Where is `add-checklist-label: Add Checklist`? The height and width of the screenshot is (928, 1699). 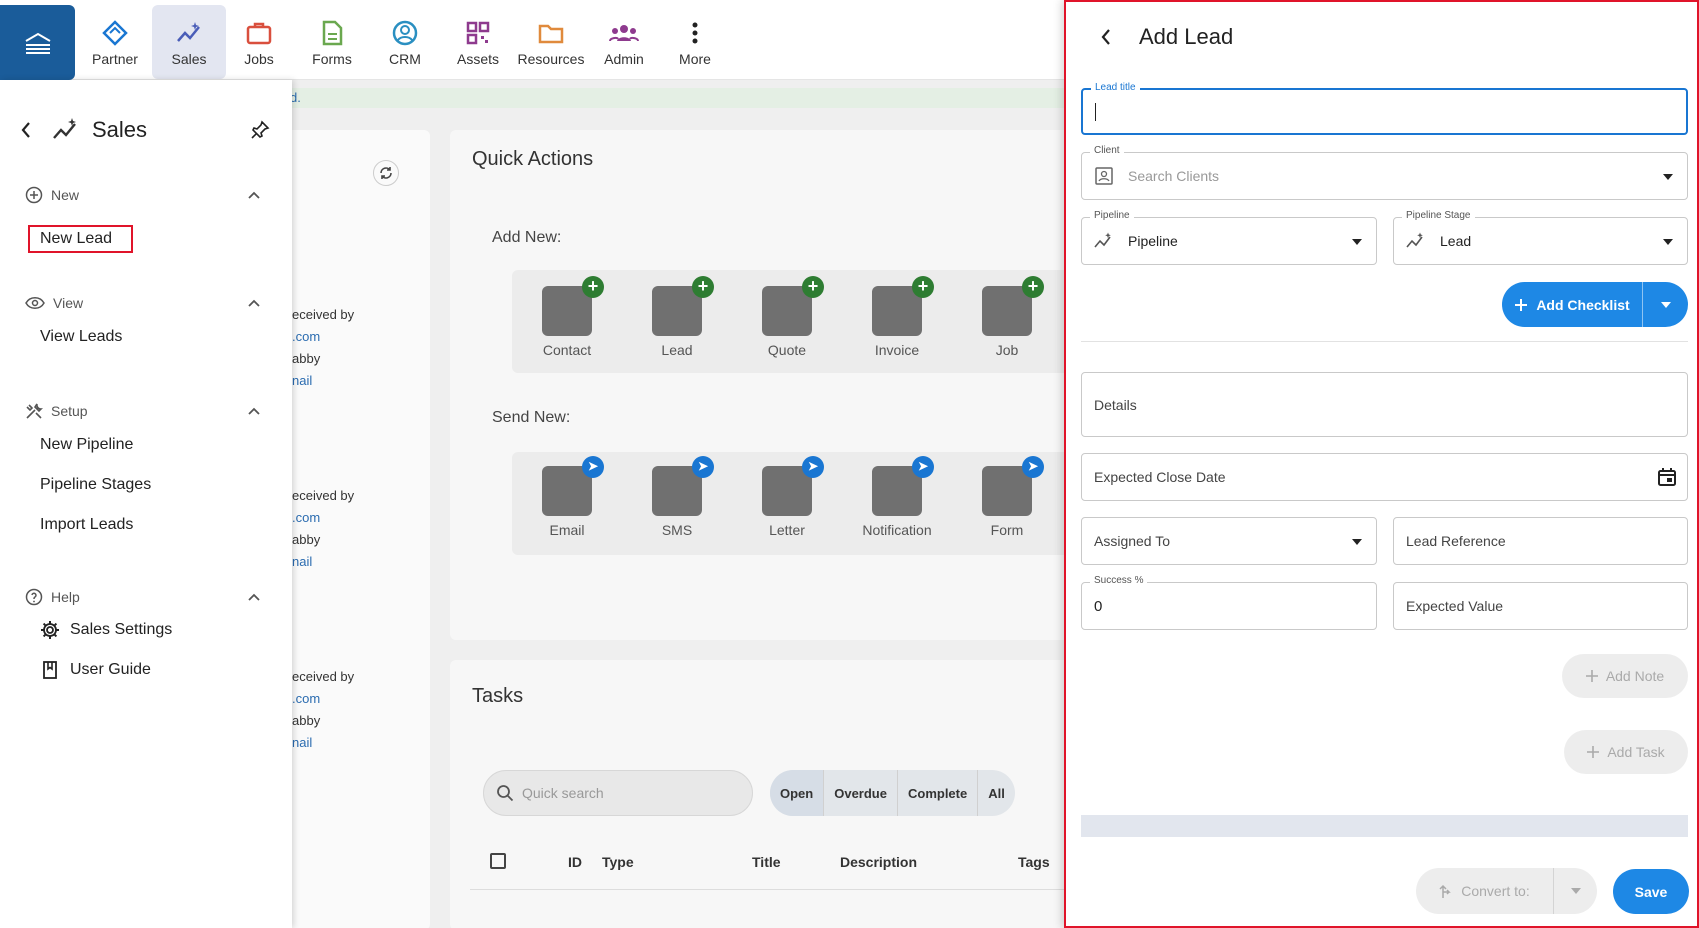
add-checklist-label: Add Checklist is located at coordinates (1583, 304).